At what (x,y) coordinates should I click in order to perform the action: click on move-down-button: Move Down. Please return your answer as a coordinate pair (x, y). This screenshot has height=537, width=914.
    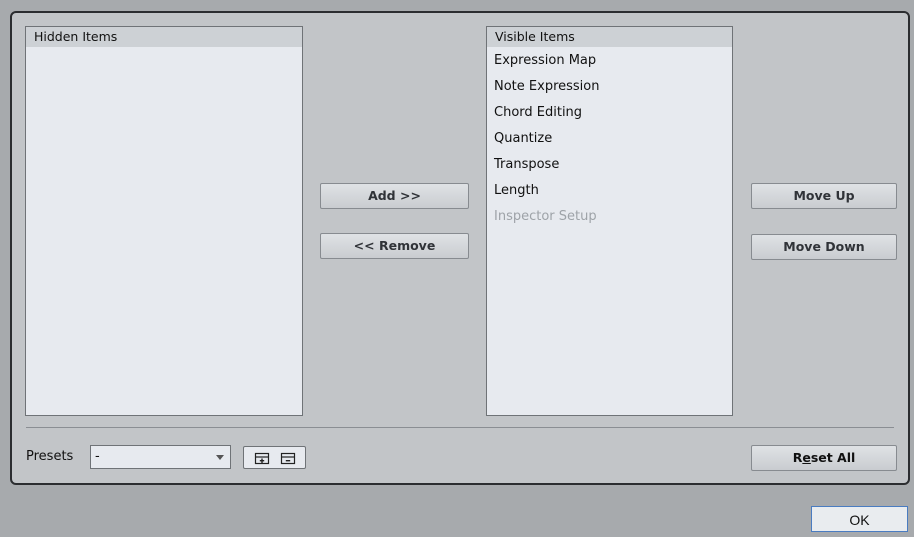
    Looking at the image, I should click on (824, 247).